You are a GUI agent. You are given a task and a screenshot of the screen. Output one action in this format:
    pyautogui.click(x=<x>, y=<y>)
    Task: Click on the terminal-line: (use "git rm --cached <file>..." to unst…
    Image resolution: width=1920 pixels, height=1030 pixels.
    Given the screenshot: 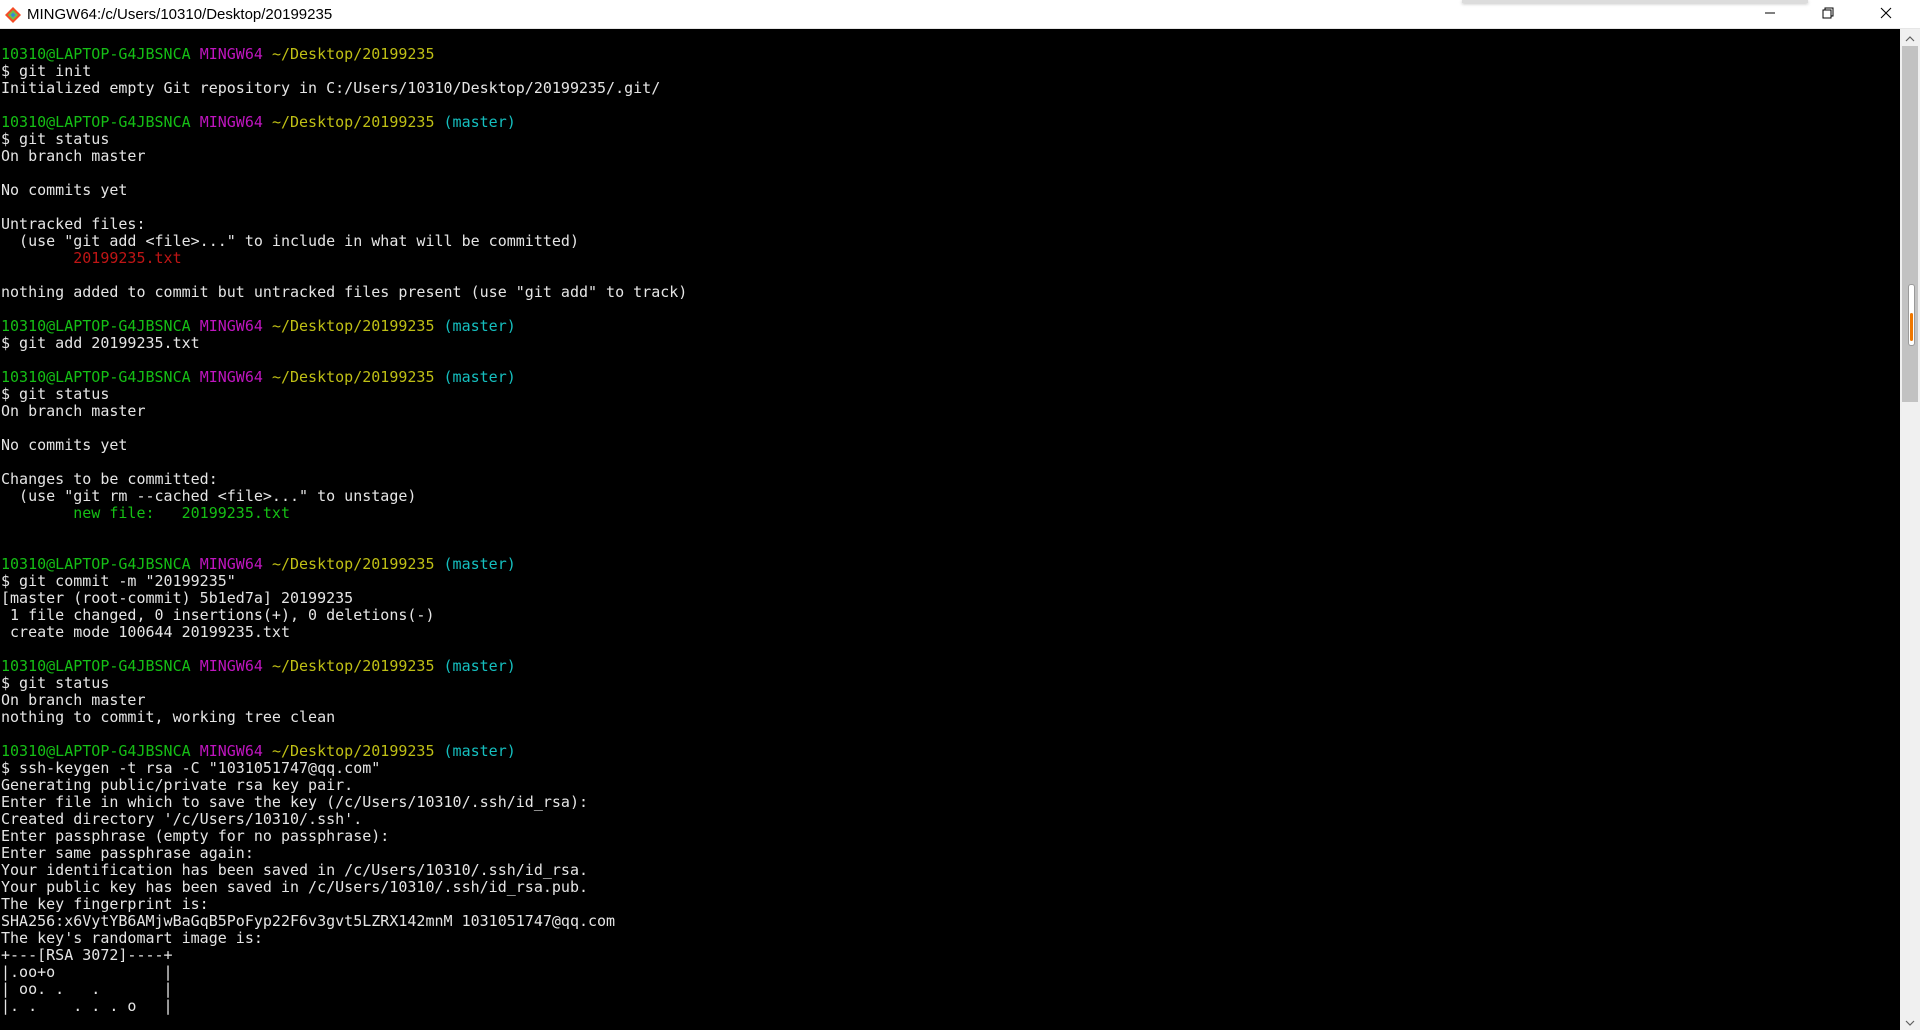 What is the action you would take?
    pyautogui.click(x=950, y=496)
    